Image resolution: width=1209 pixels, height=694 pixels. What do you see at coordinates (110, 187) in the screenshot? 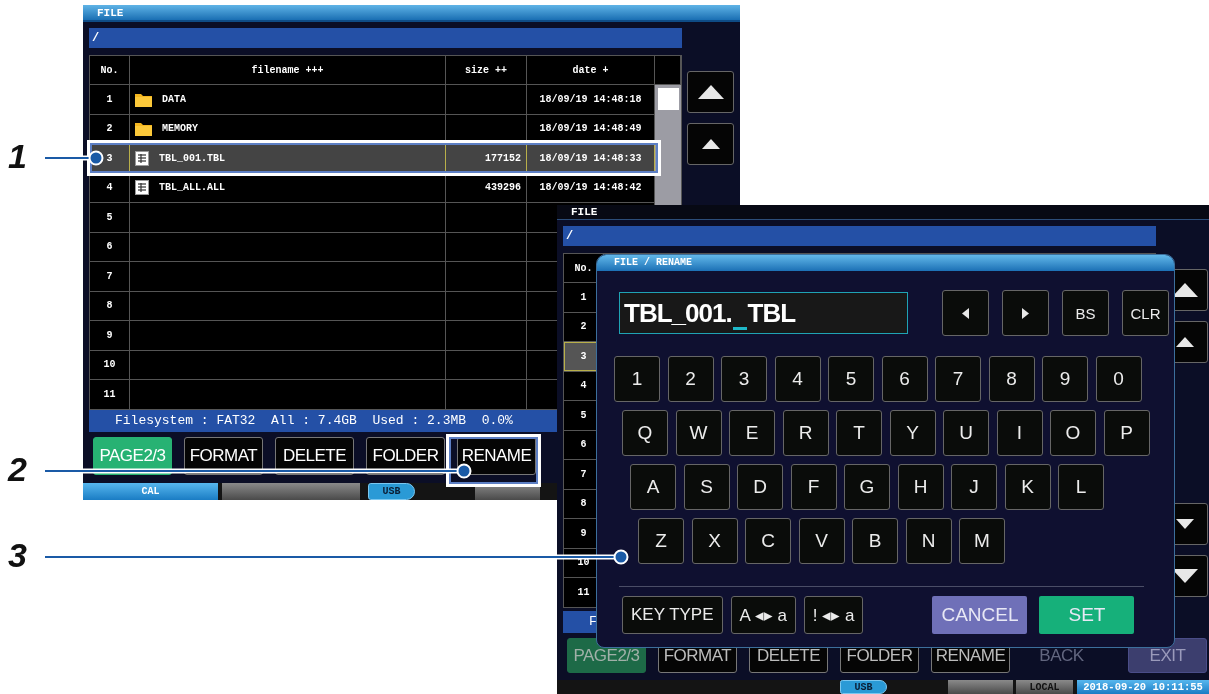
I see `table-cell: 4` at bounding box center [110, 187].